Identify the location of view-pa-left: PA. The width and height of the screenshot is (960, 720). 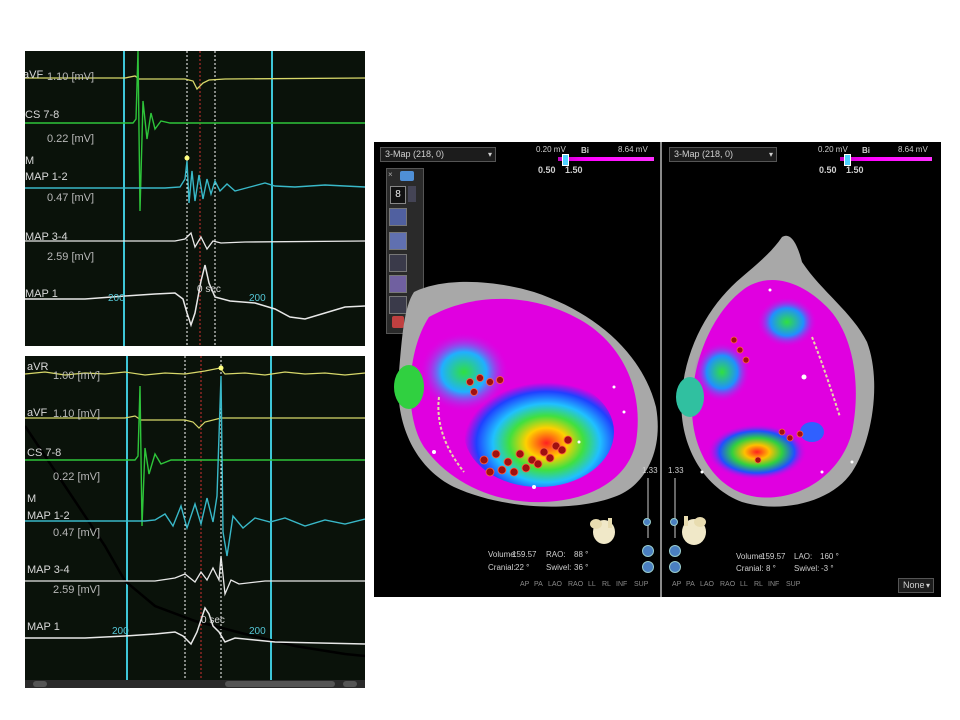
(538, 584).